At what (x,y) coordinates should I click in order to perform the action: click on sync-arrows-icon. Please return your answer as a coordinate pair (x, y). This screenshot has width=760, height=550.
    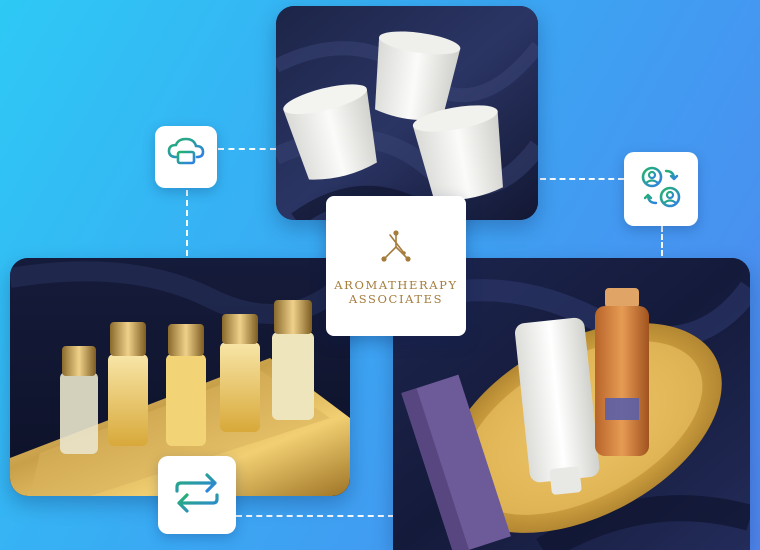
    Looking at the image, I should click on (197, 495).